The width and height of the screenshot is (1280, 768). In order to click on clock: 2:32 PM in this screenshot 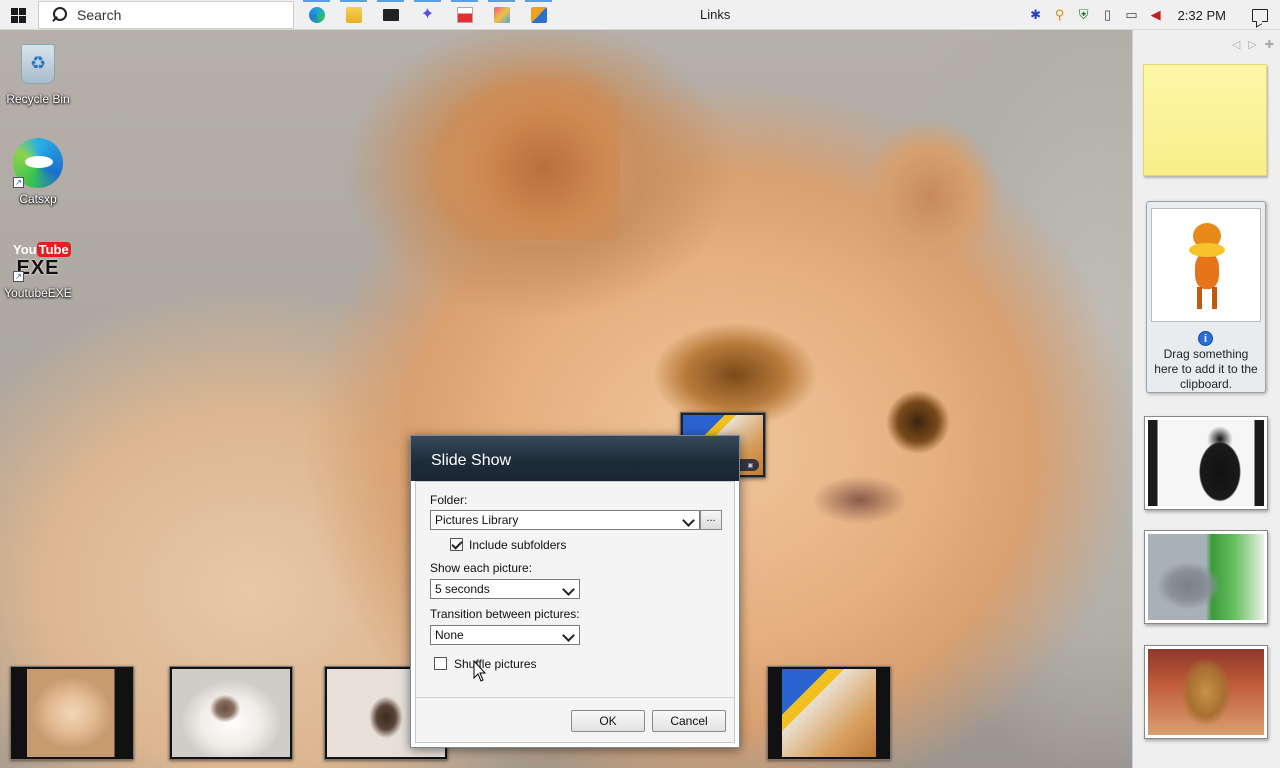, I will do `click(1202, 15)`.